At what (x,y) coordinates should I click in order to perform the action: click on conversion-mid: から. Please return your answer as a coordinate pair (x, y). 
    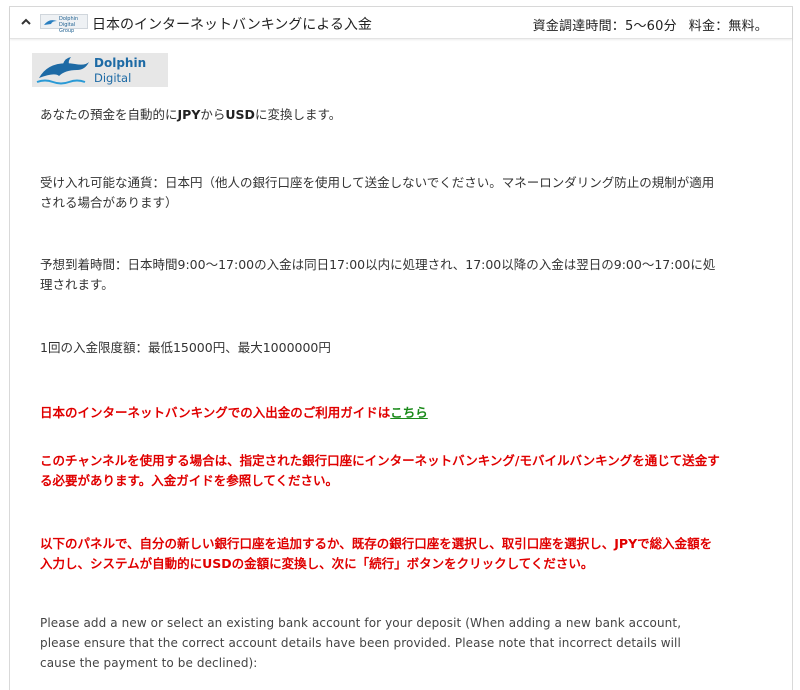
    Looking at the image, I should click on (213, 114).